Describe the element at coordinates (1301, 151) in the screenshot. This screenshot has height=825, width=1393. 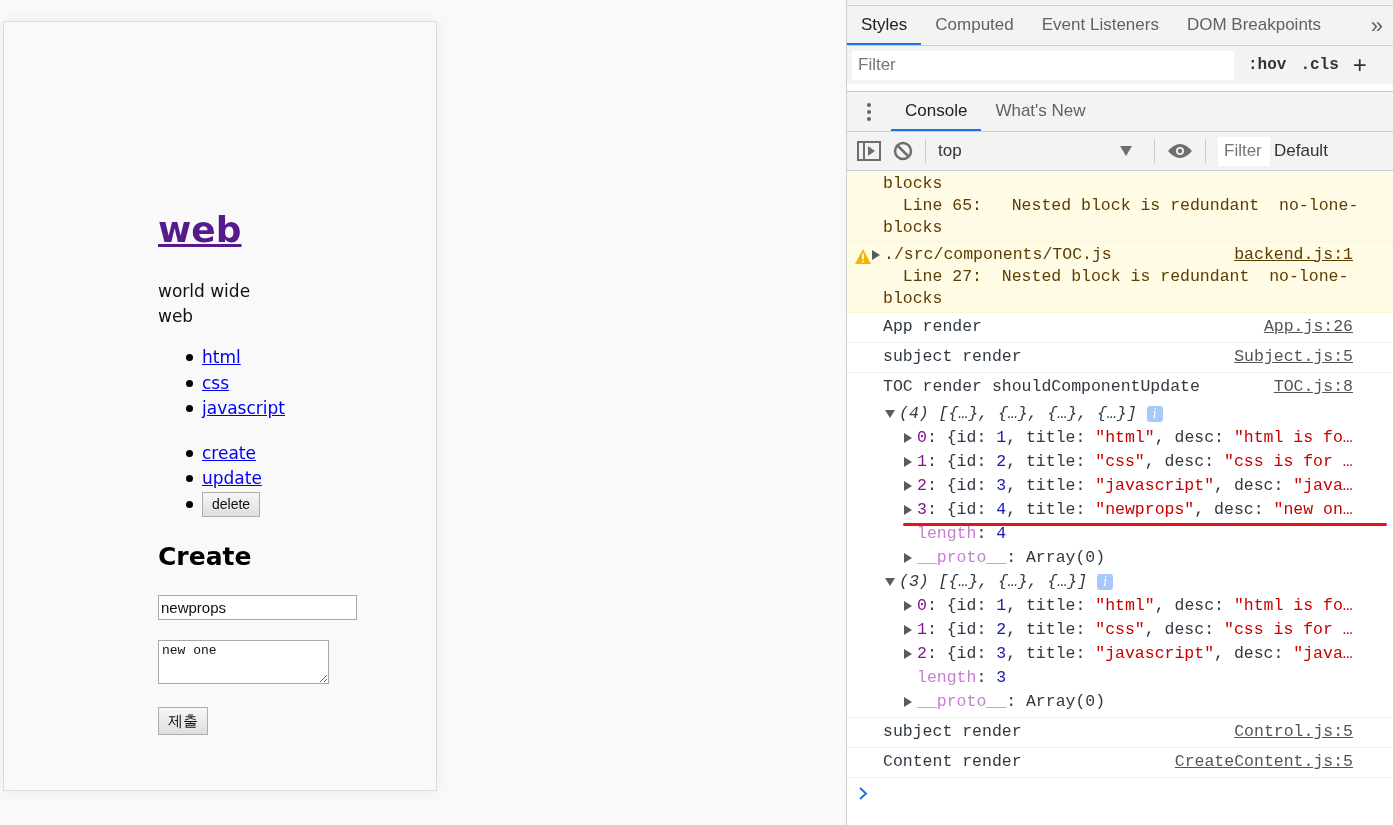
I see `log-levels-dropdown: Default` at that location.